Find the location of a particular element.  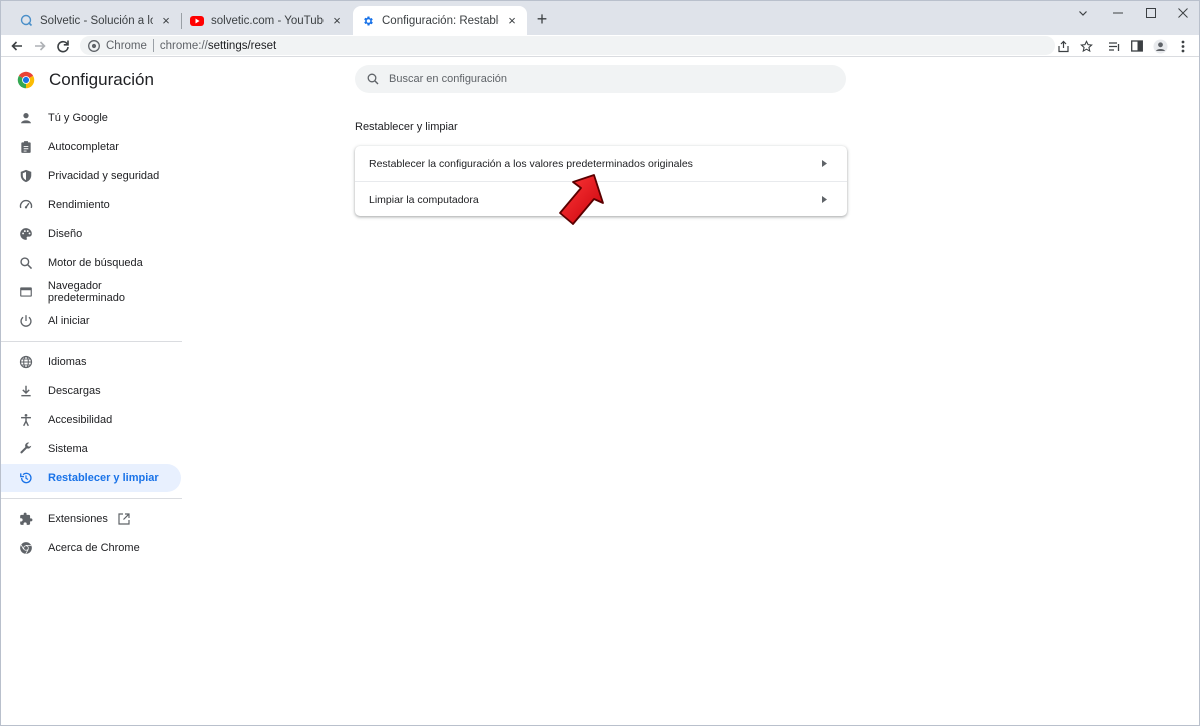

settings-header: Configuración is located at coordinates (85, 80).